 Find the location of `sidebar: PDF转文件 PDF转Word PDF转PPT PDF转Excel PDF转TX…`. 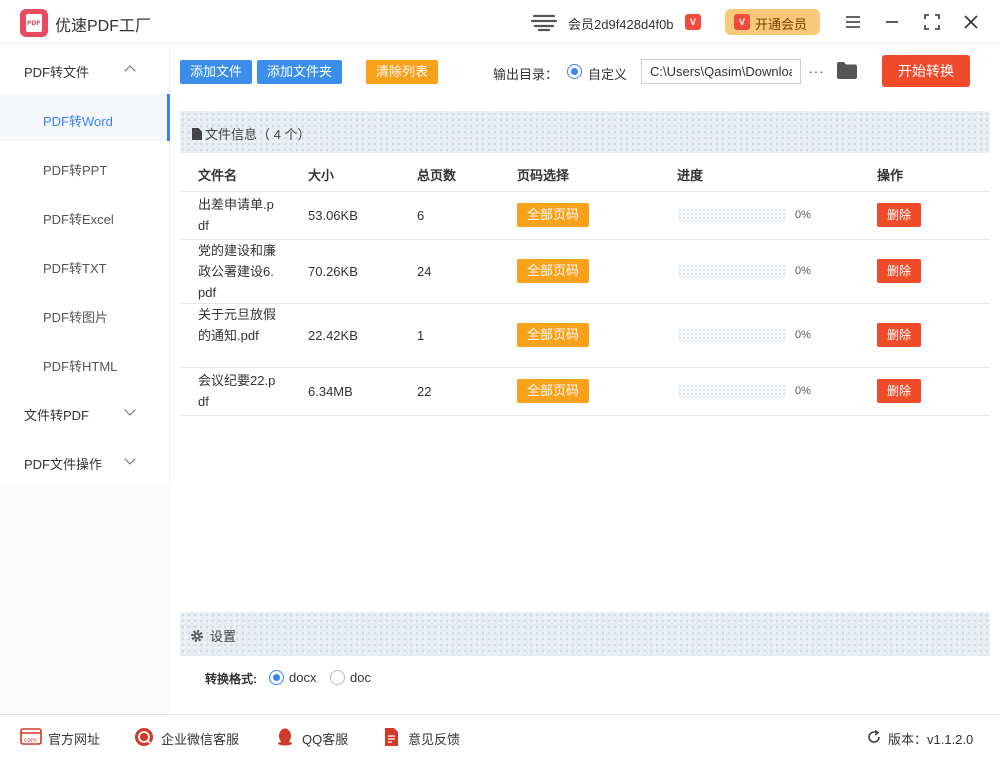

sidebar: PDF转文件 PDF转Word PDF转PPT PDF转Excel PDF转TX… is located at coordinates (85, 265).